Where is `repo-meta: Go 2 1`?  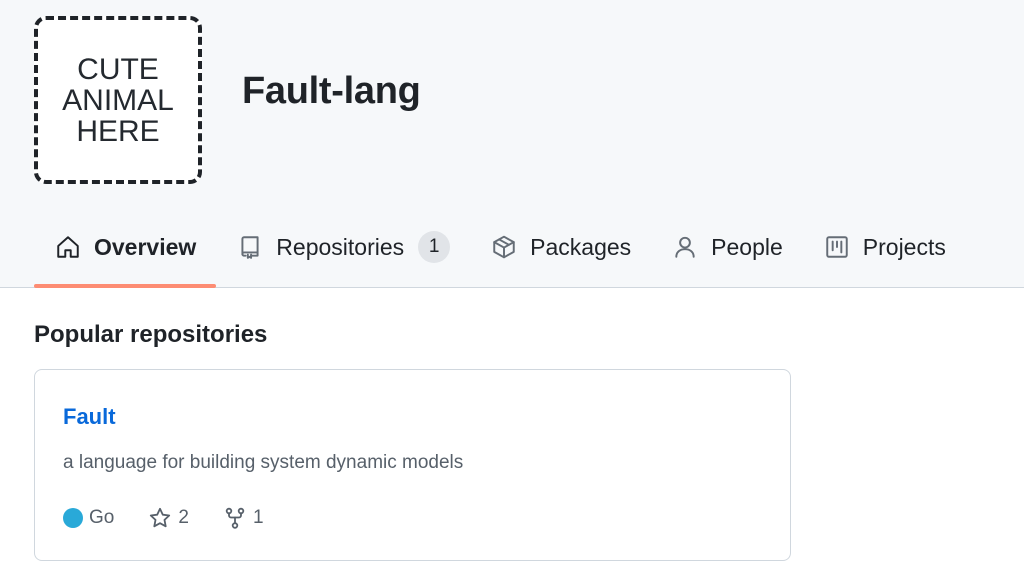 repo-meta: Go 2 1 is located at coordinates (180, 518).